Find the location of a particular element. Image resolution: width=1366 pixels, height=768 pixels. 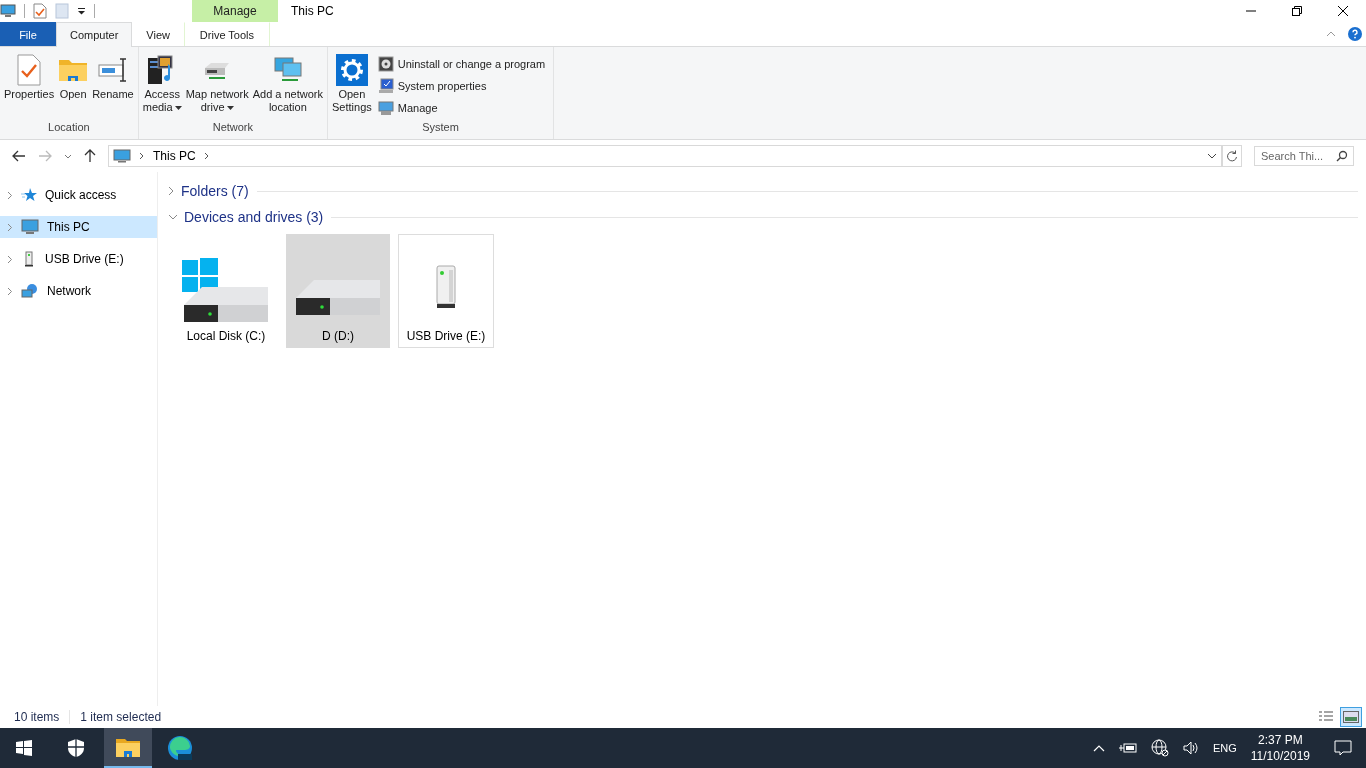

folder-icon is located at coordinates (128, 747).